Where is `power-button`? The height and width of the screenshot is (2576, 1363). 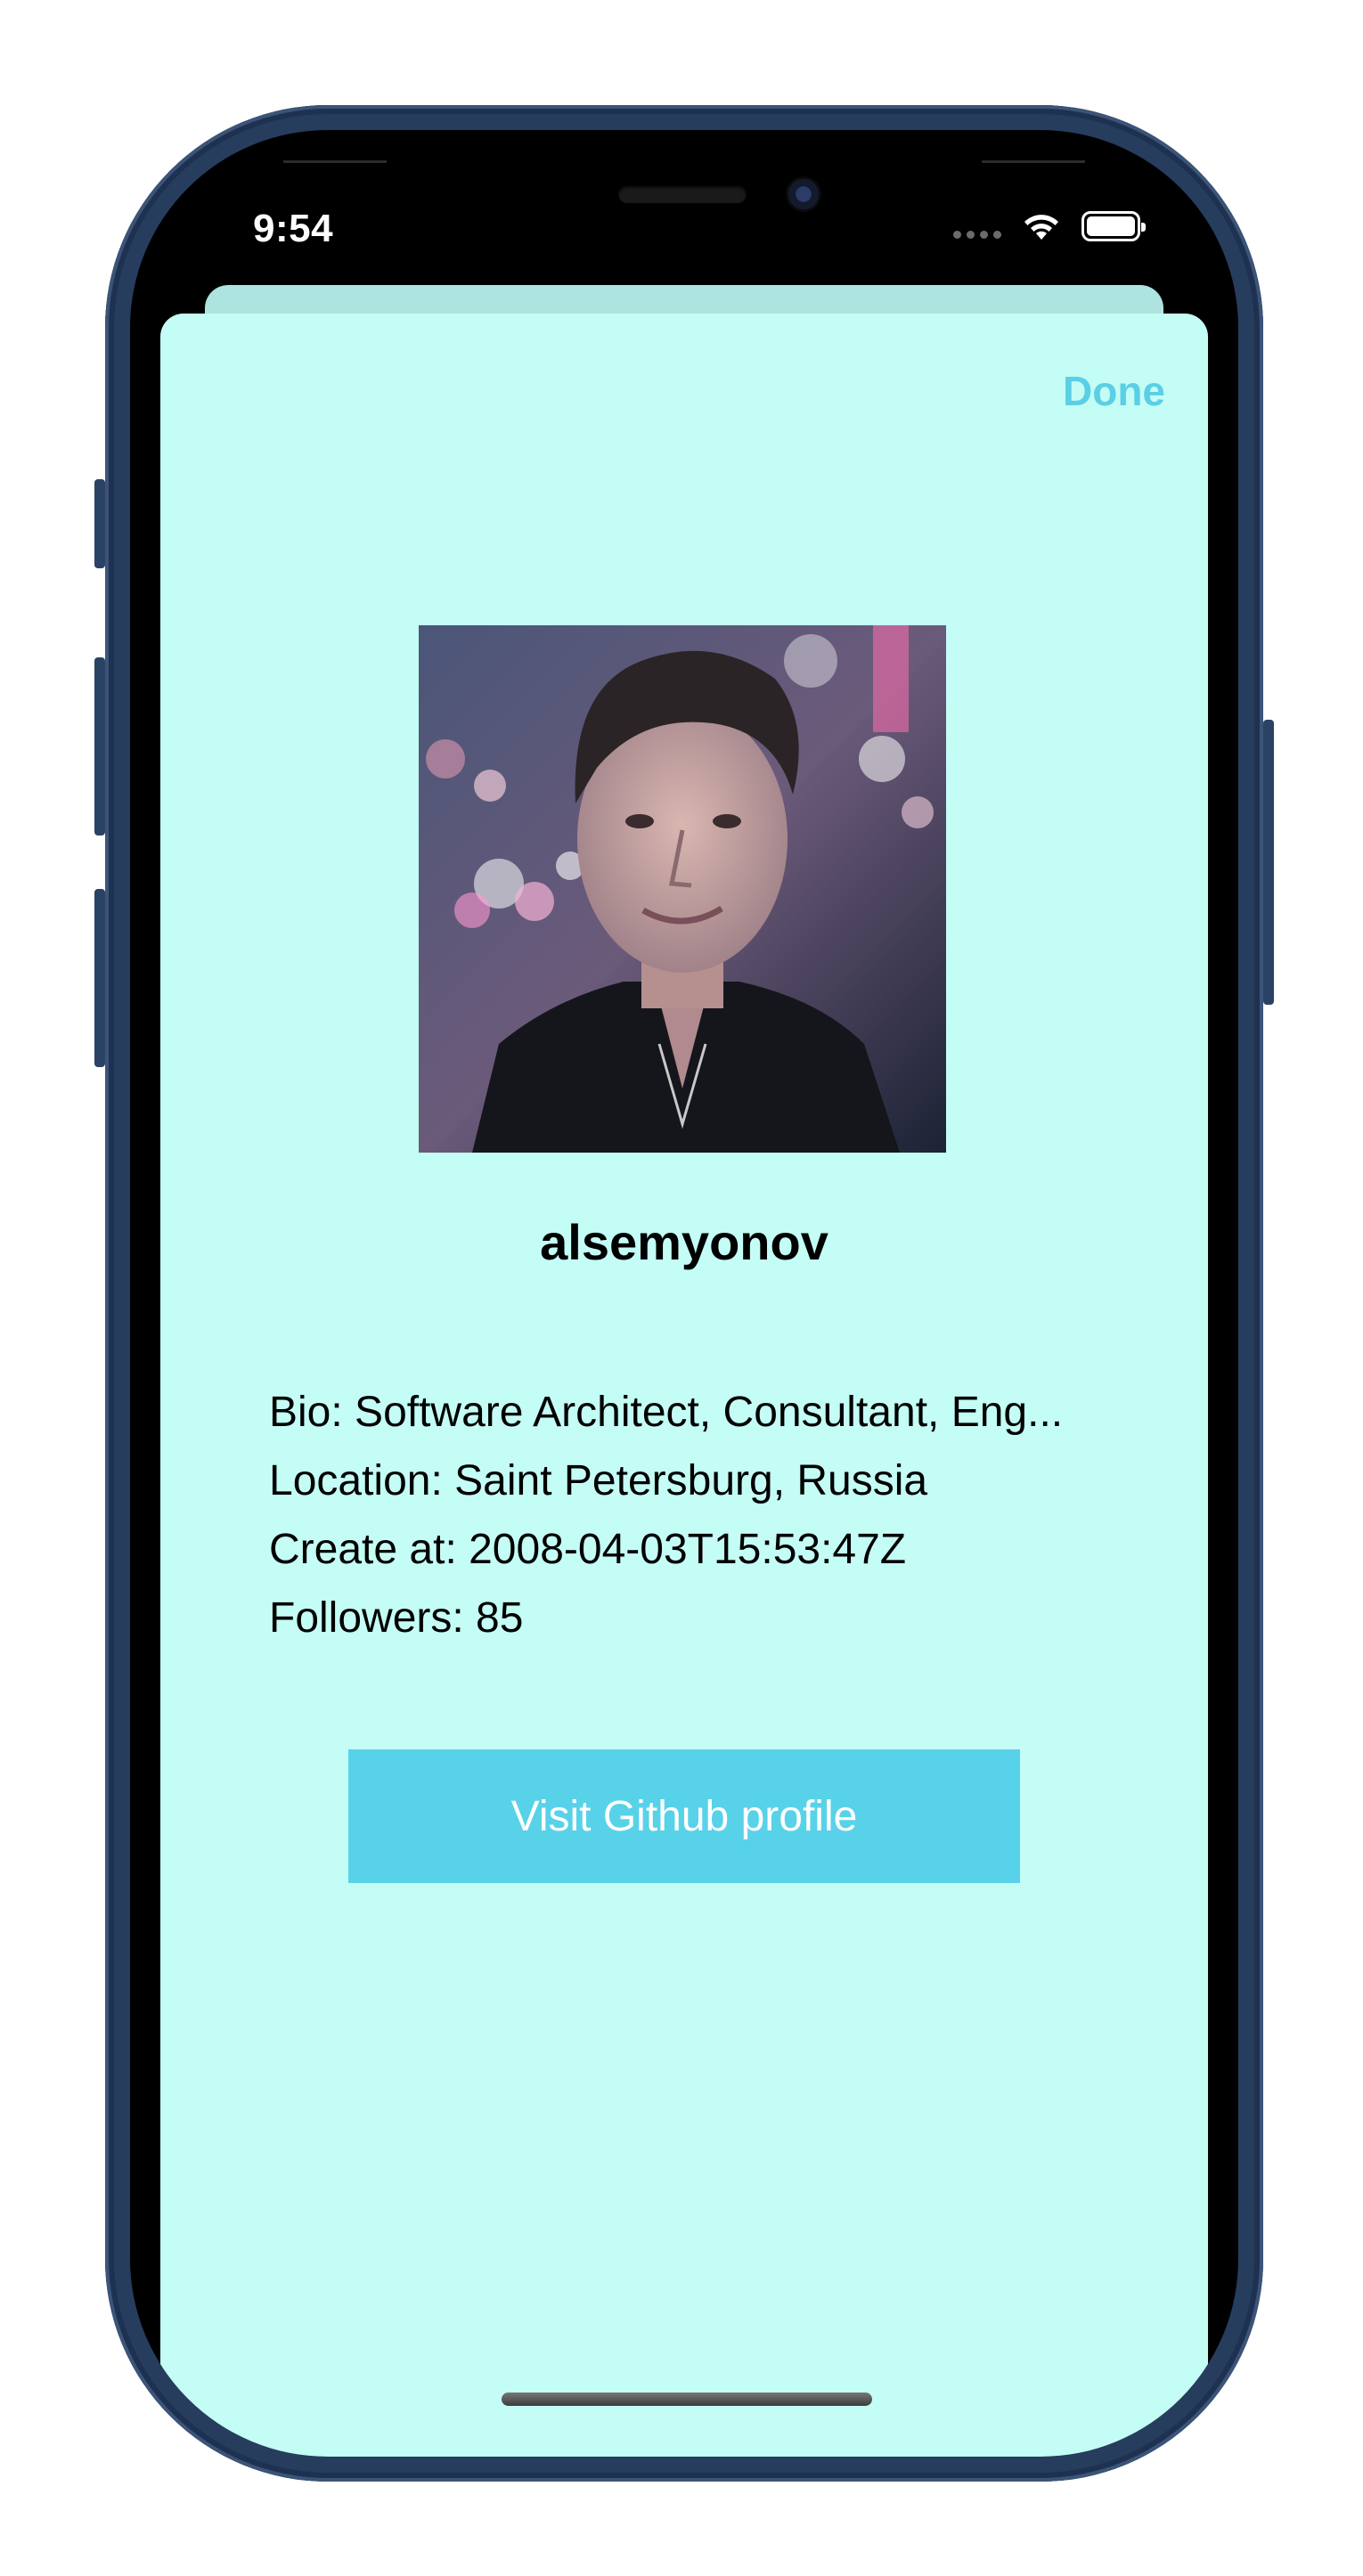
power-button is located at coordinates (1269, 863).